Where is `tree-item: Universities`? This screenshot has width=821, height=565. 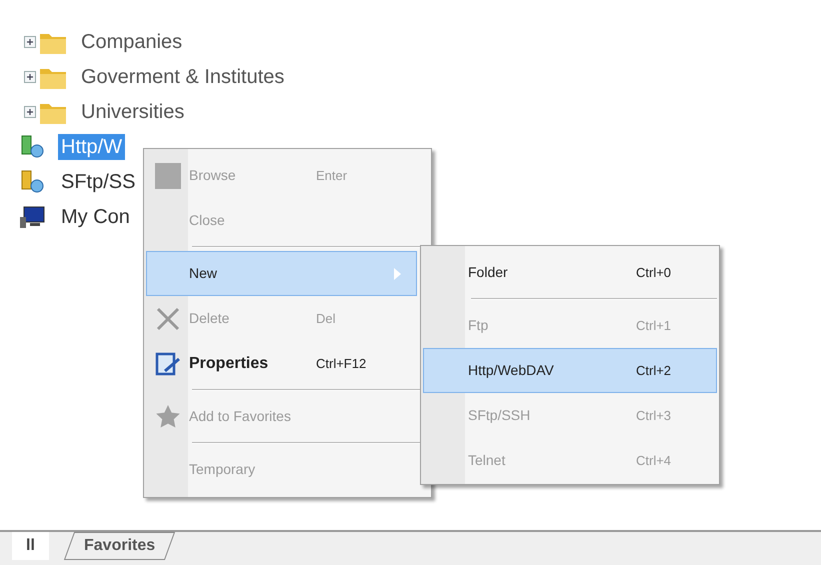 tree-item: Universities is located at coordinates (133, 111).